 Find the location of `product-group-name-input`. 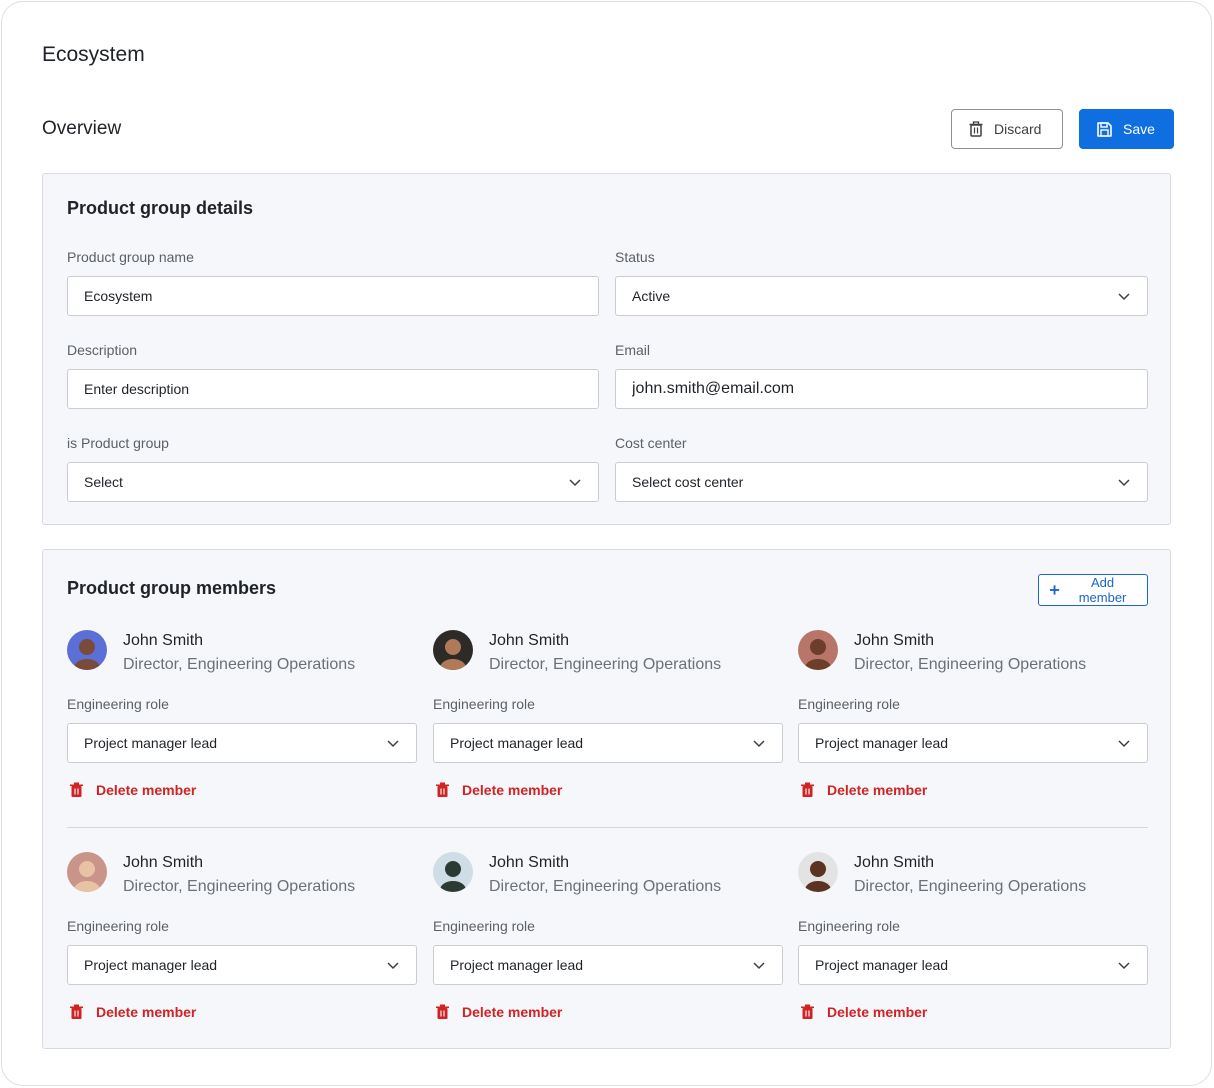

product-group-name-input is located at coordinates (333, 296).